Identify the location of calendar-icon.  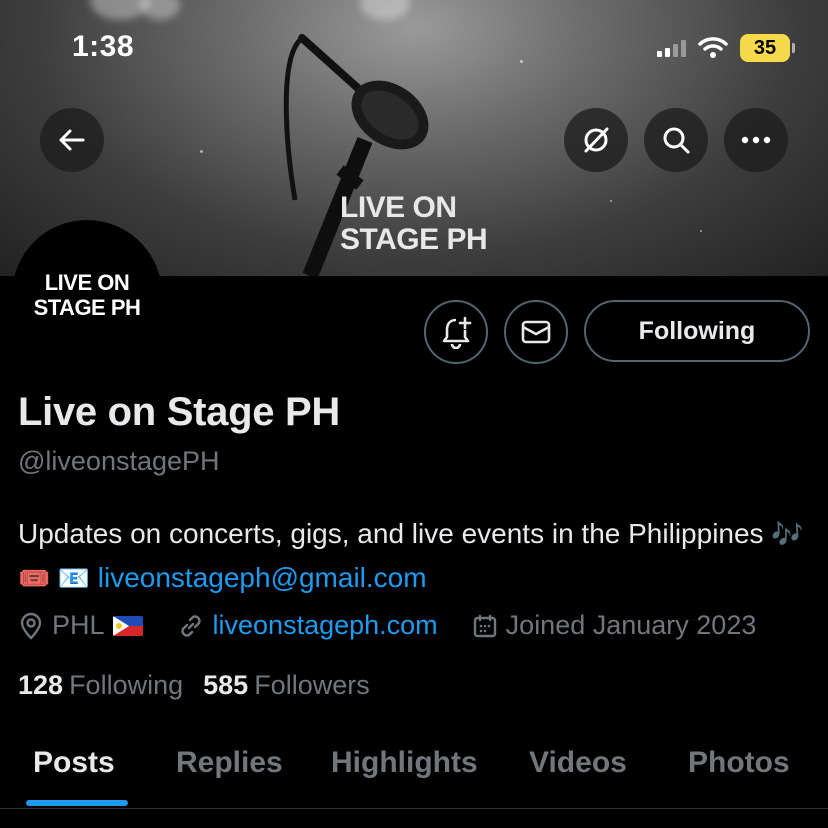
(484, 625).